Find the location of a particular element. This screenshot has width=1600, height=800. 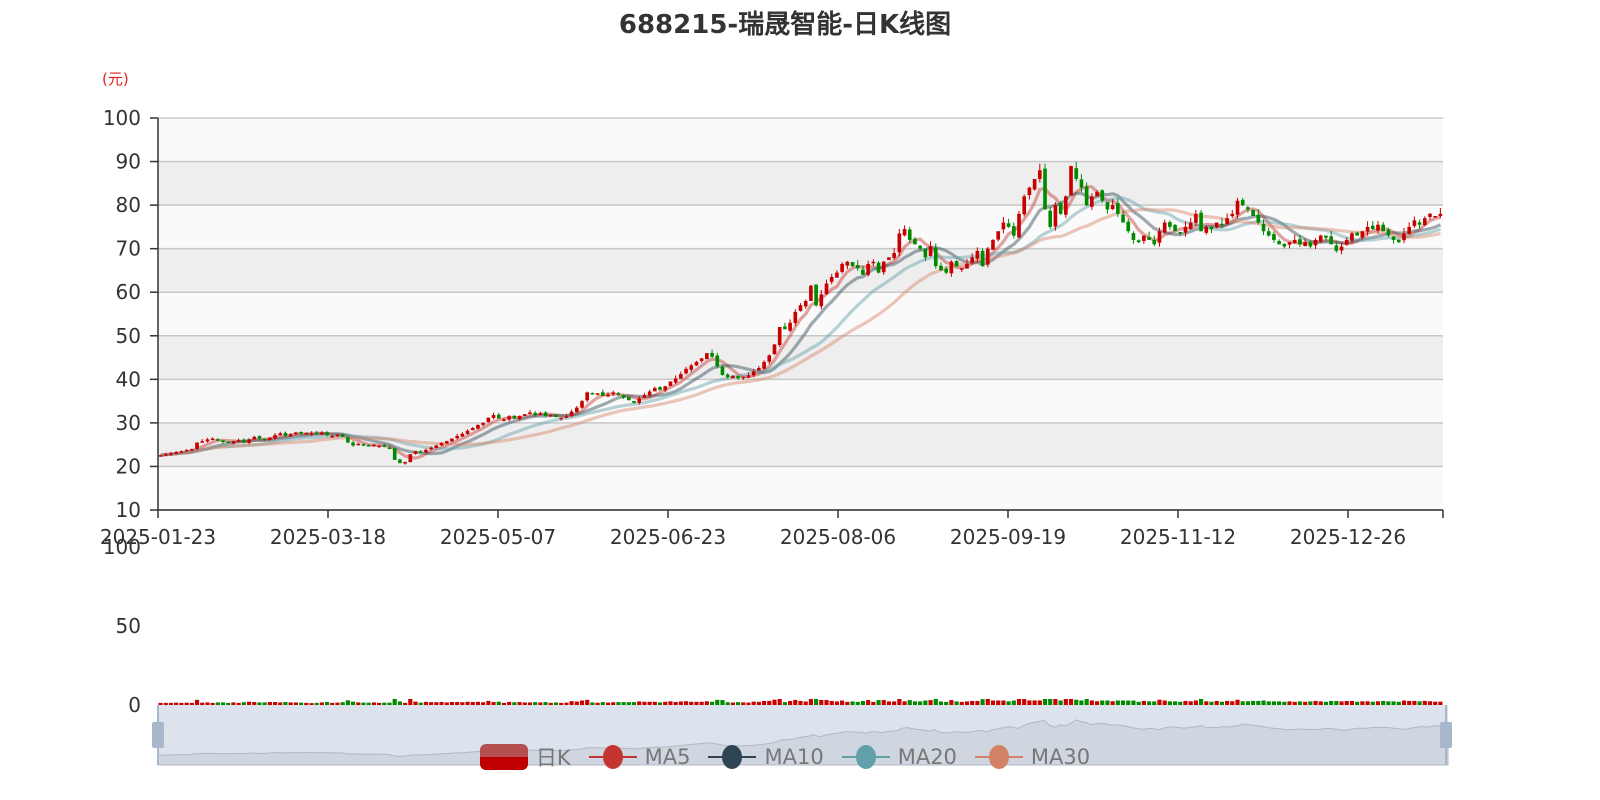

grid-band is located at coordinates (800, 183).